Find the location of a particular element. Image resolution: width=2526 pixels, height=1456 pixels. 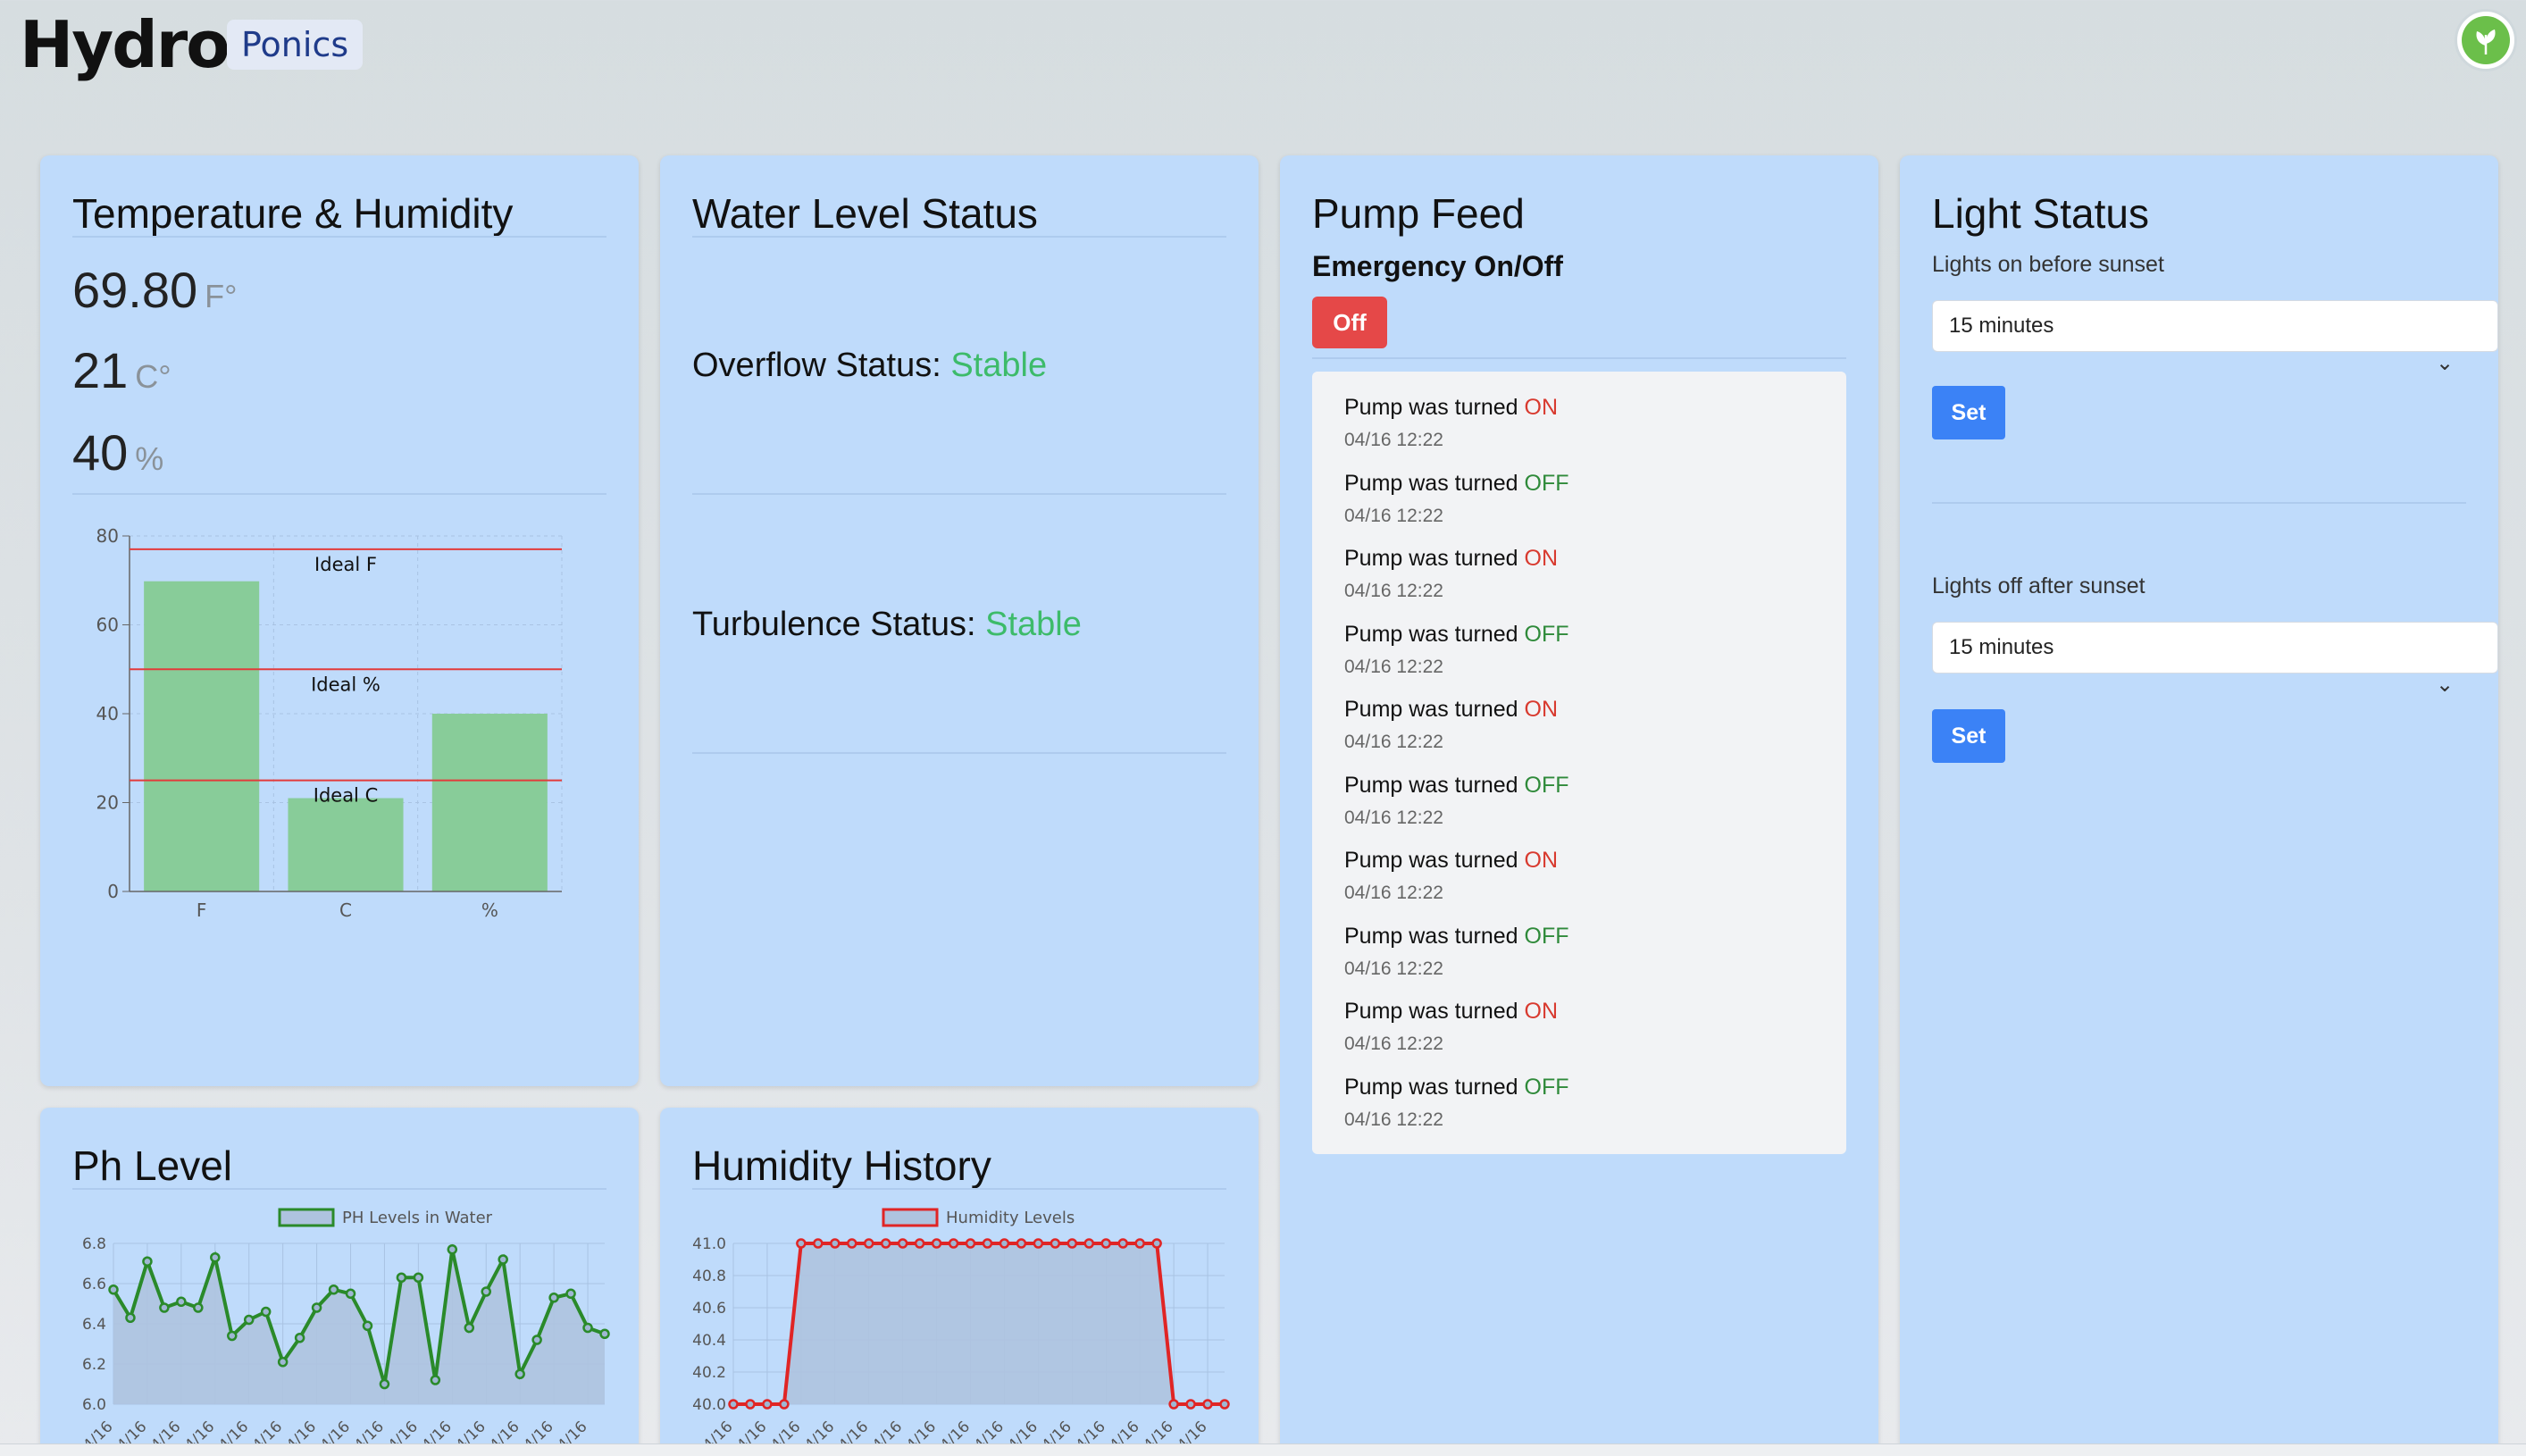

set-before-button: Set is located at coordinates (1969, 412).